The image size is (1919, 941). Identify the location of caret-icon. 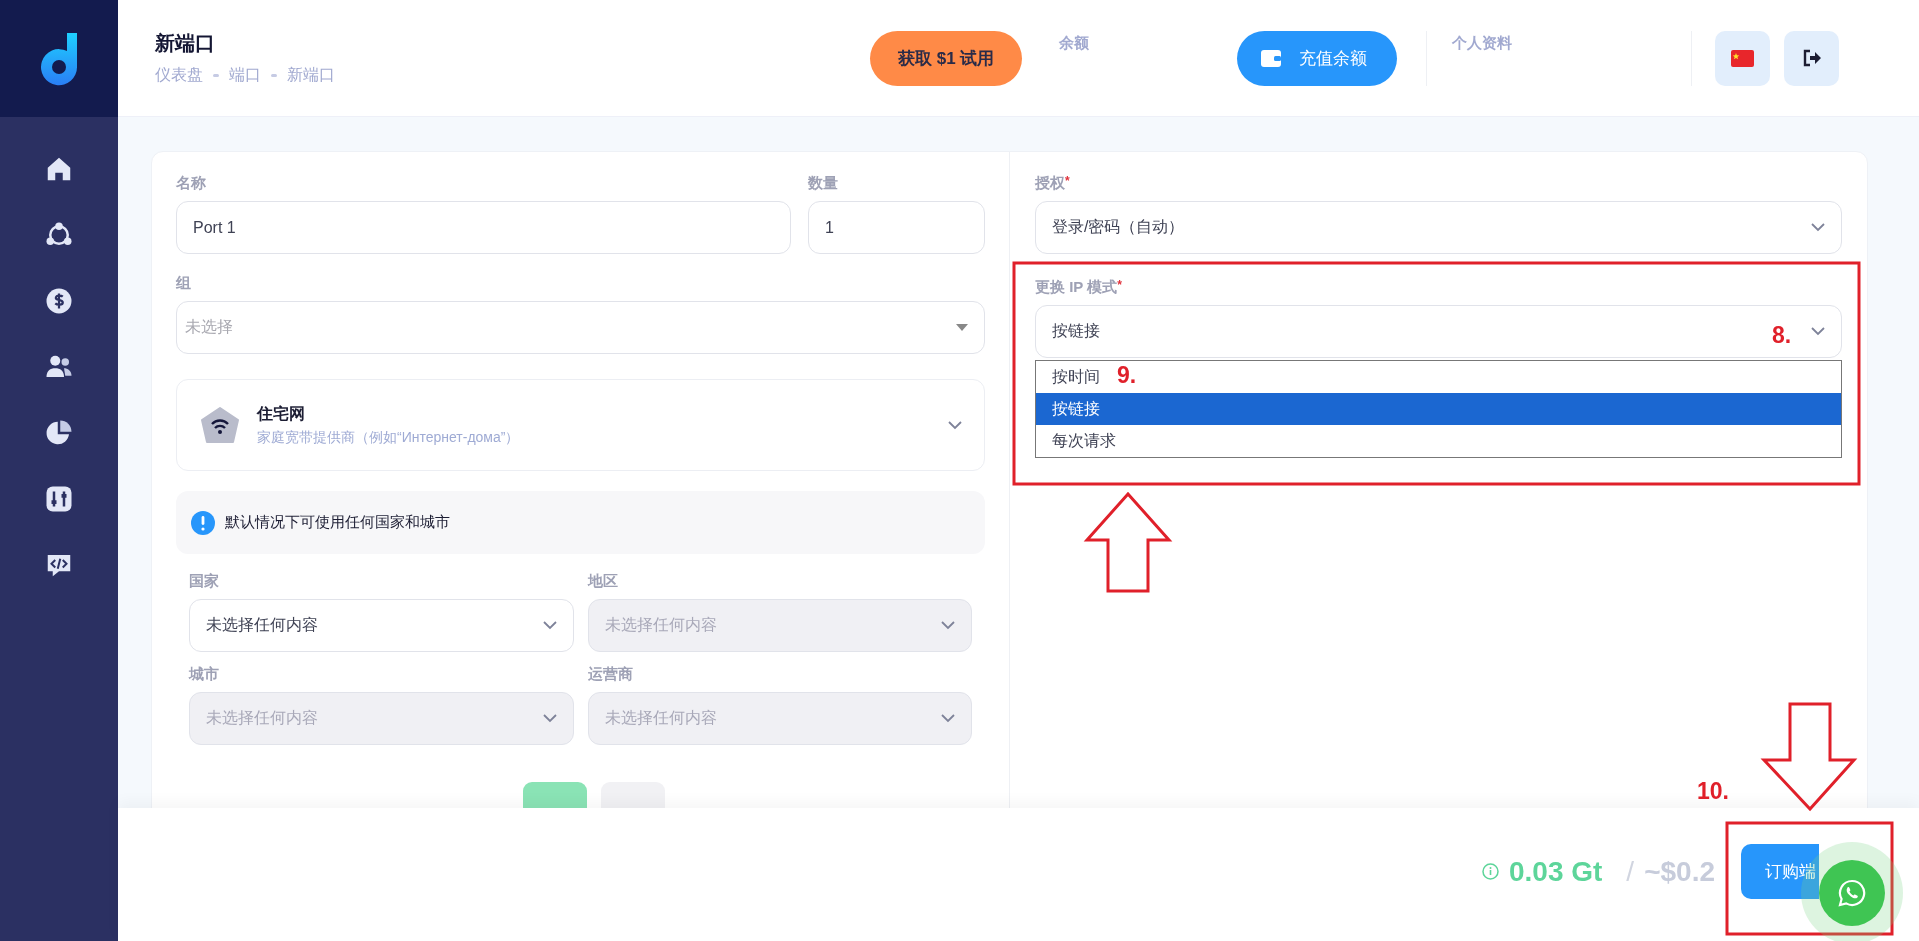
(962, 327).